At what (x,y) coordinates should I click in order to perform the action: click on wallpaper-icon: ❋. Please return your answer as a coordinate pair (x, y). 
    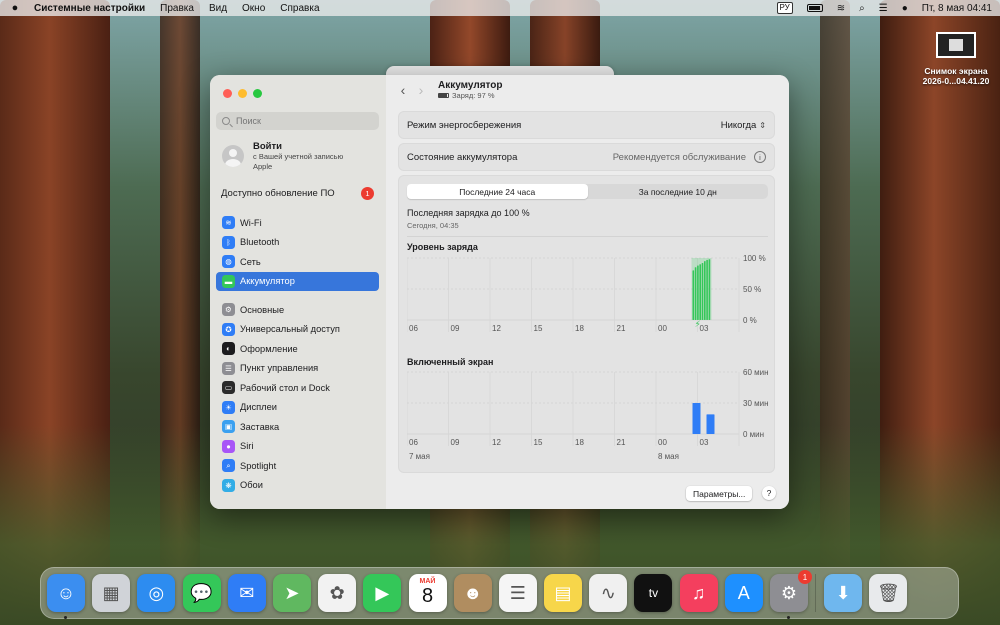
    Looking at the image, I should click on (228, 485).